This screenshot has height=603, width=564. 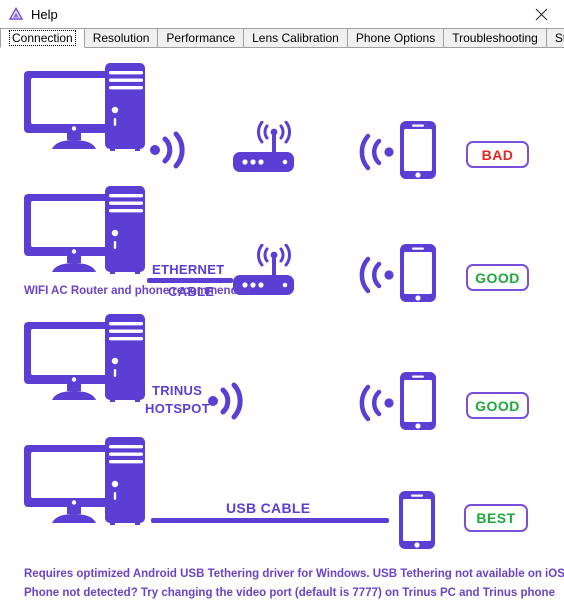 What do you see at coordinates (268, 508) in the screenshot?
I see `usb-cable-label: USB CABLE` at bounding box center [268, 508].